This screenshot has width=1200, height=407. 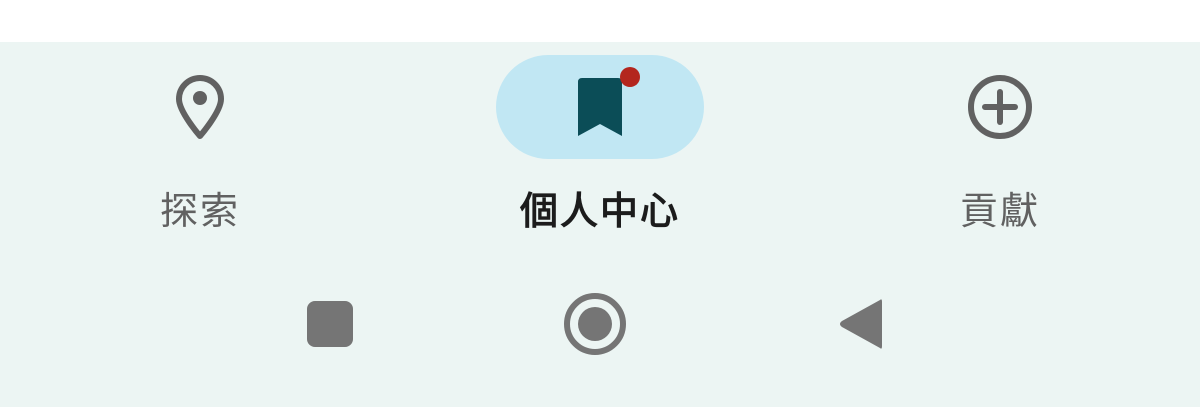 I want to click on nav-label-contribute: 貢獻, so click(x=999, y=211).